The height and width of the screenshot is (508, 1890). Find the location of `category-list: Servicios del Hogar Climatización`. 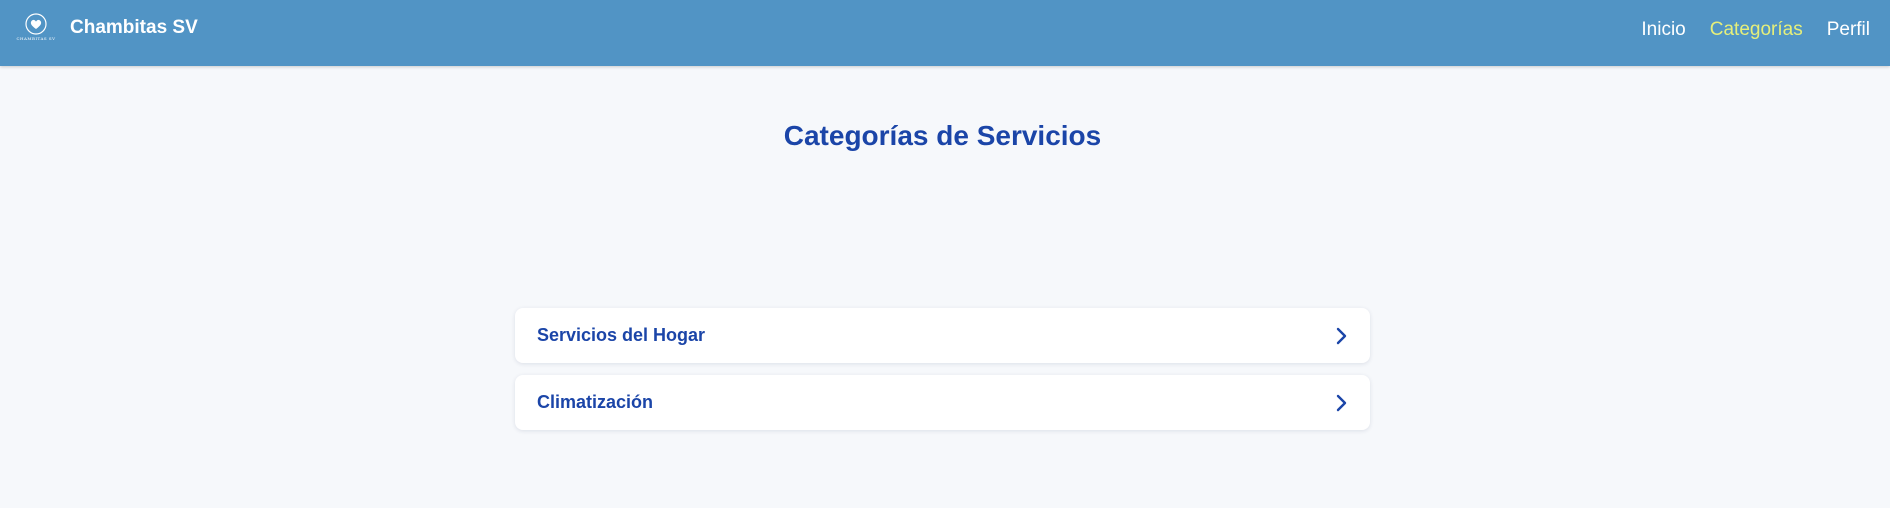

category-list: Servicios del Hogar Climatización is located at coordinates (942, 369).